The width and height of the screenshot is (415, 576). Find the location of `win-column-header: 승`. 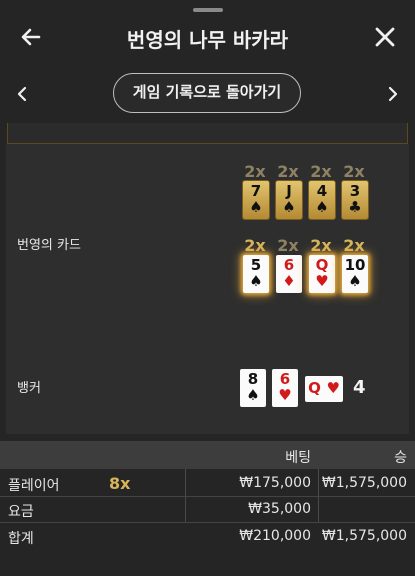

win-column-header: 승 is located at coordinates (400, 458).